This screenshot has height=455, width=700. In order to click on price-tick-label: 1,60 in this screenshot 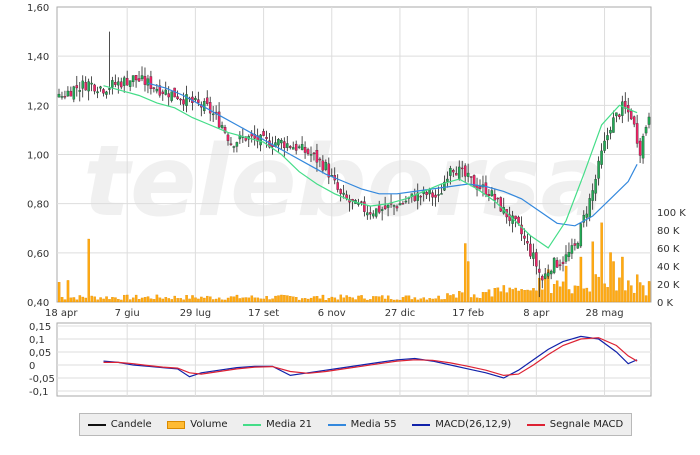, I will do `click(38, 8)`.